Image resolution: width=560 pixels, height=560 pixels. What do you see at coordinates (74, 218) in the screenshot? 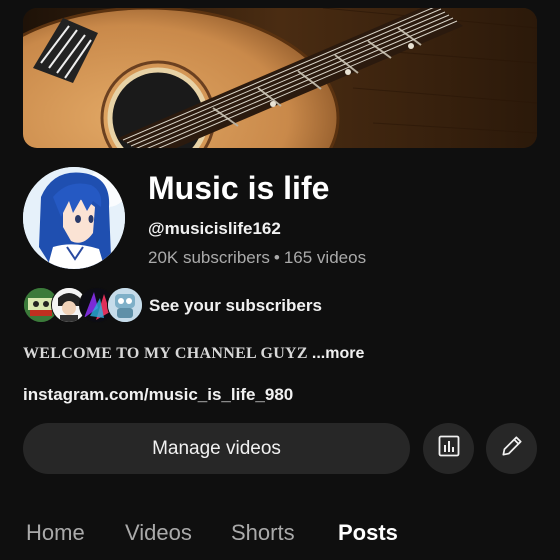
I see `channel-avatar` at bounding box center [74, 218].